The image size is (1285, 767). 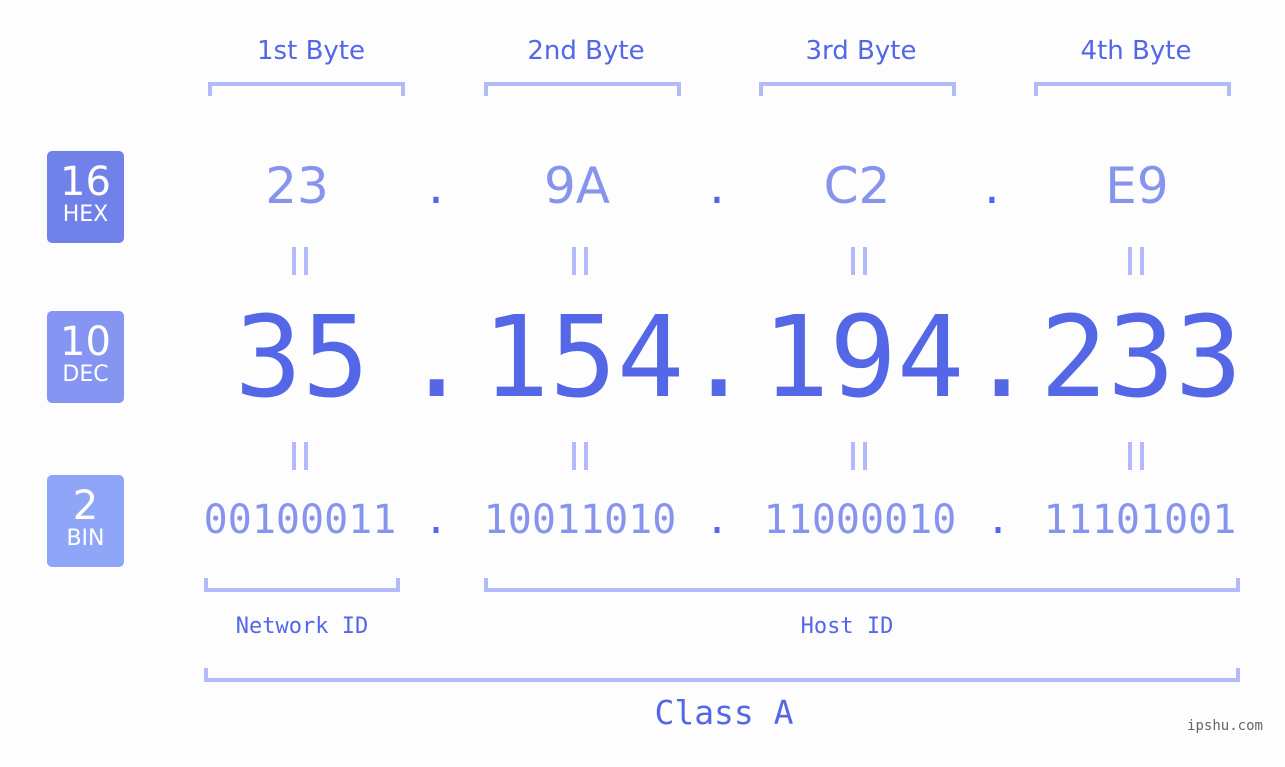 I want to click on host-id-bracket, so click(x=862, y=585).